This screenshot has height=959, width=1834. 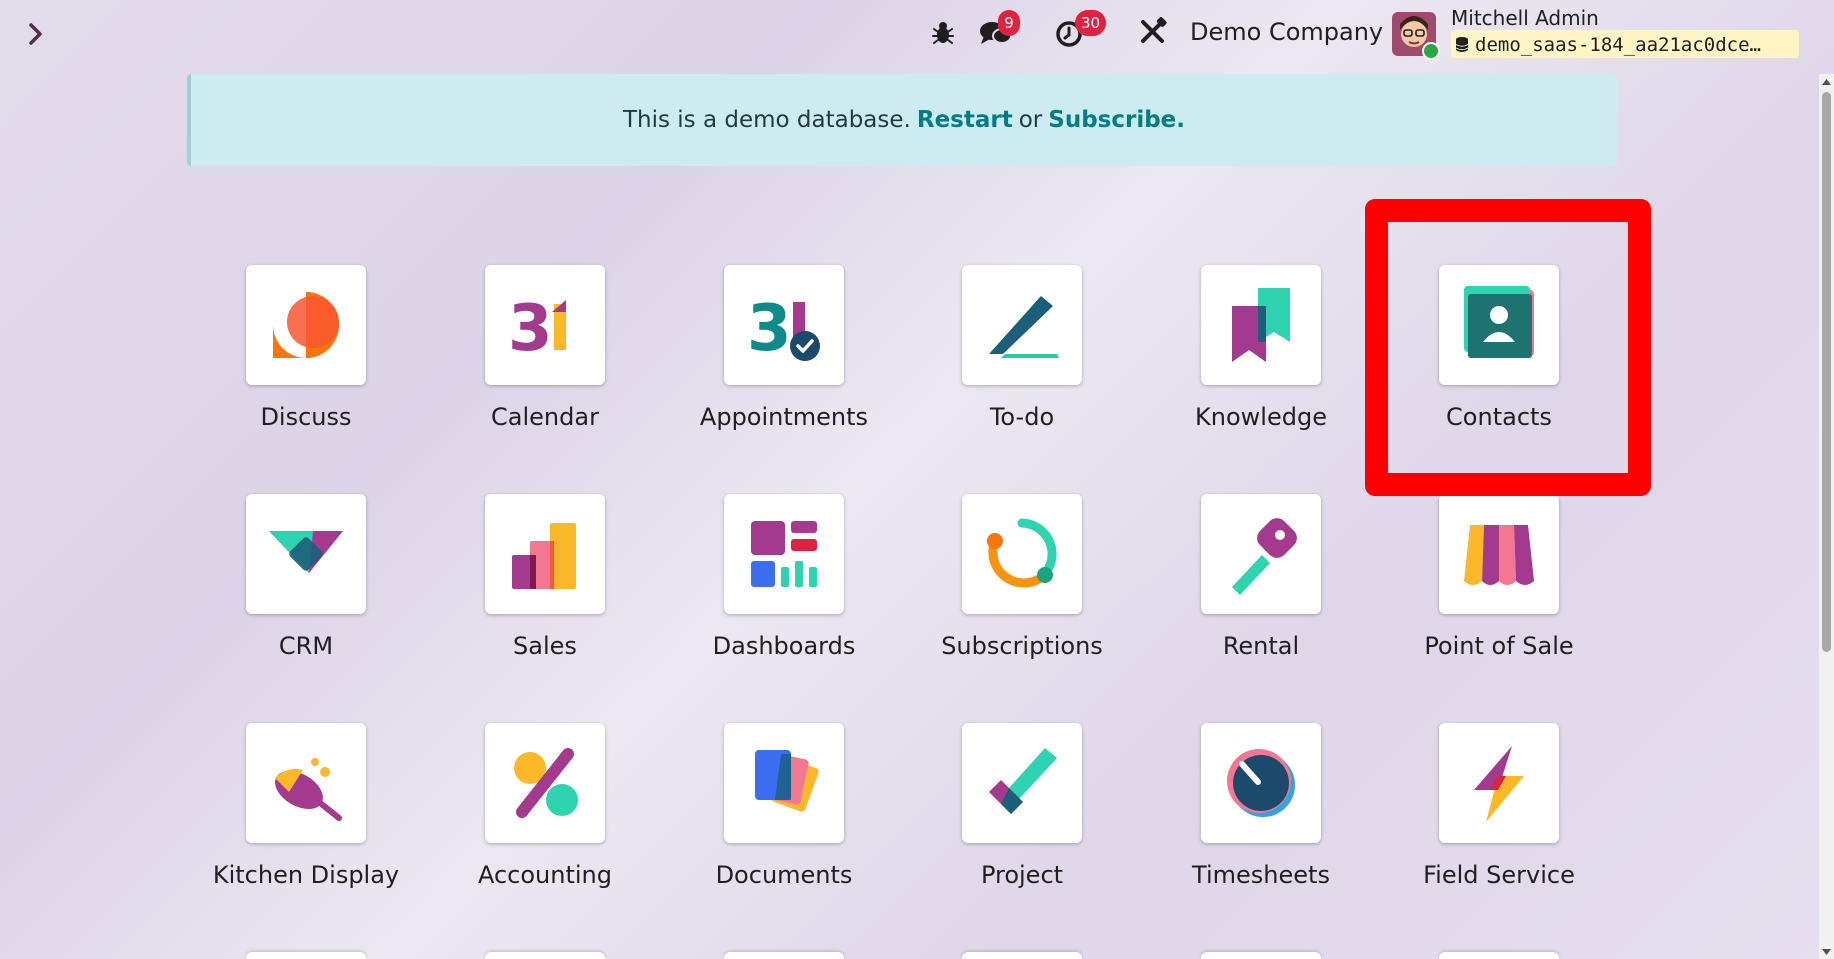 I want to click on debug-bug-icon, so click(x=943, y=32).